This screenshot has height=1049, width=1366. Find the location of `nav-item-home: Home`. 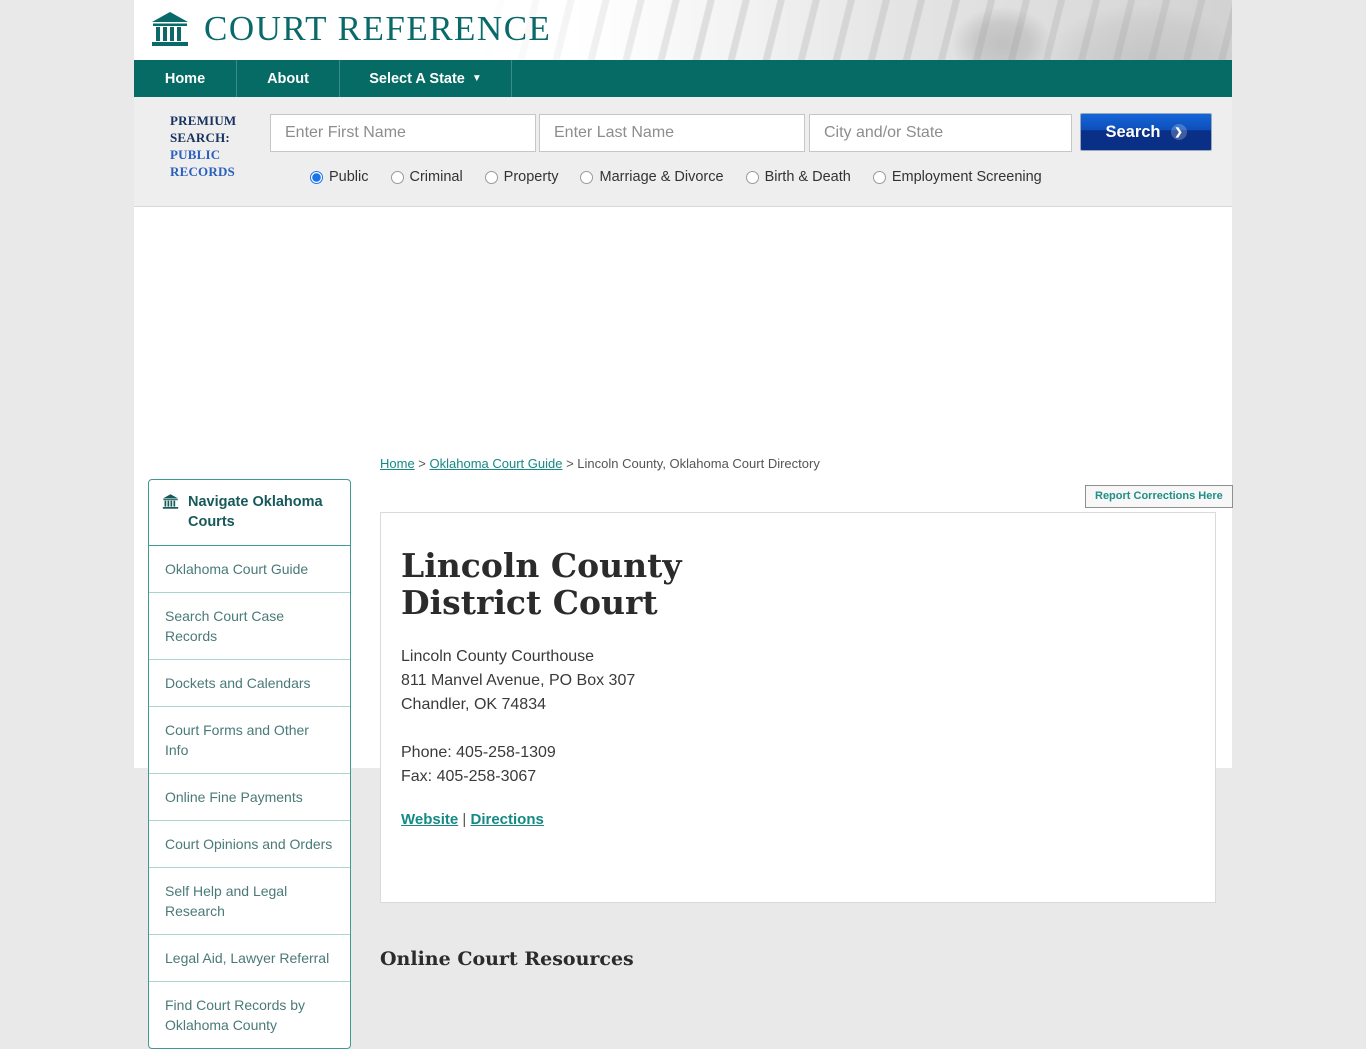

nav-item-home: Home is located at coordinates (185, 78).